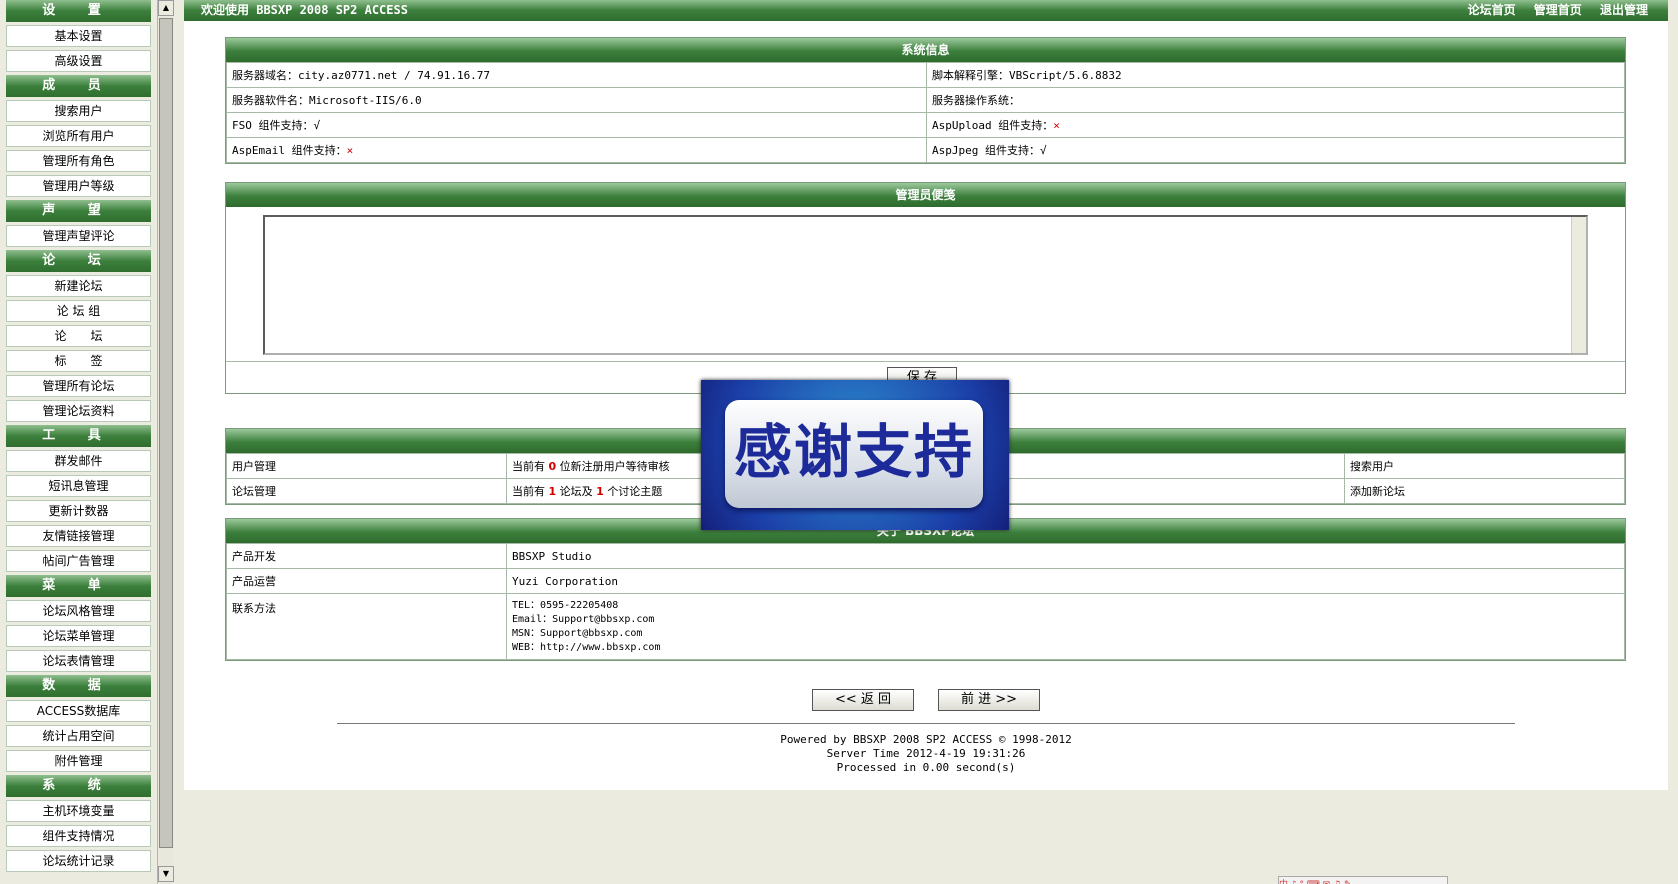  I want to click on user-suffix: 位新注册用户等待审核, so click(614, 466).